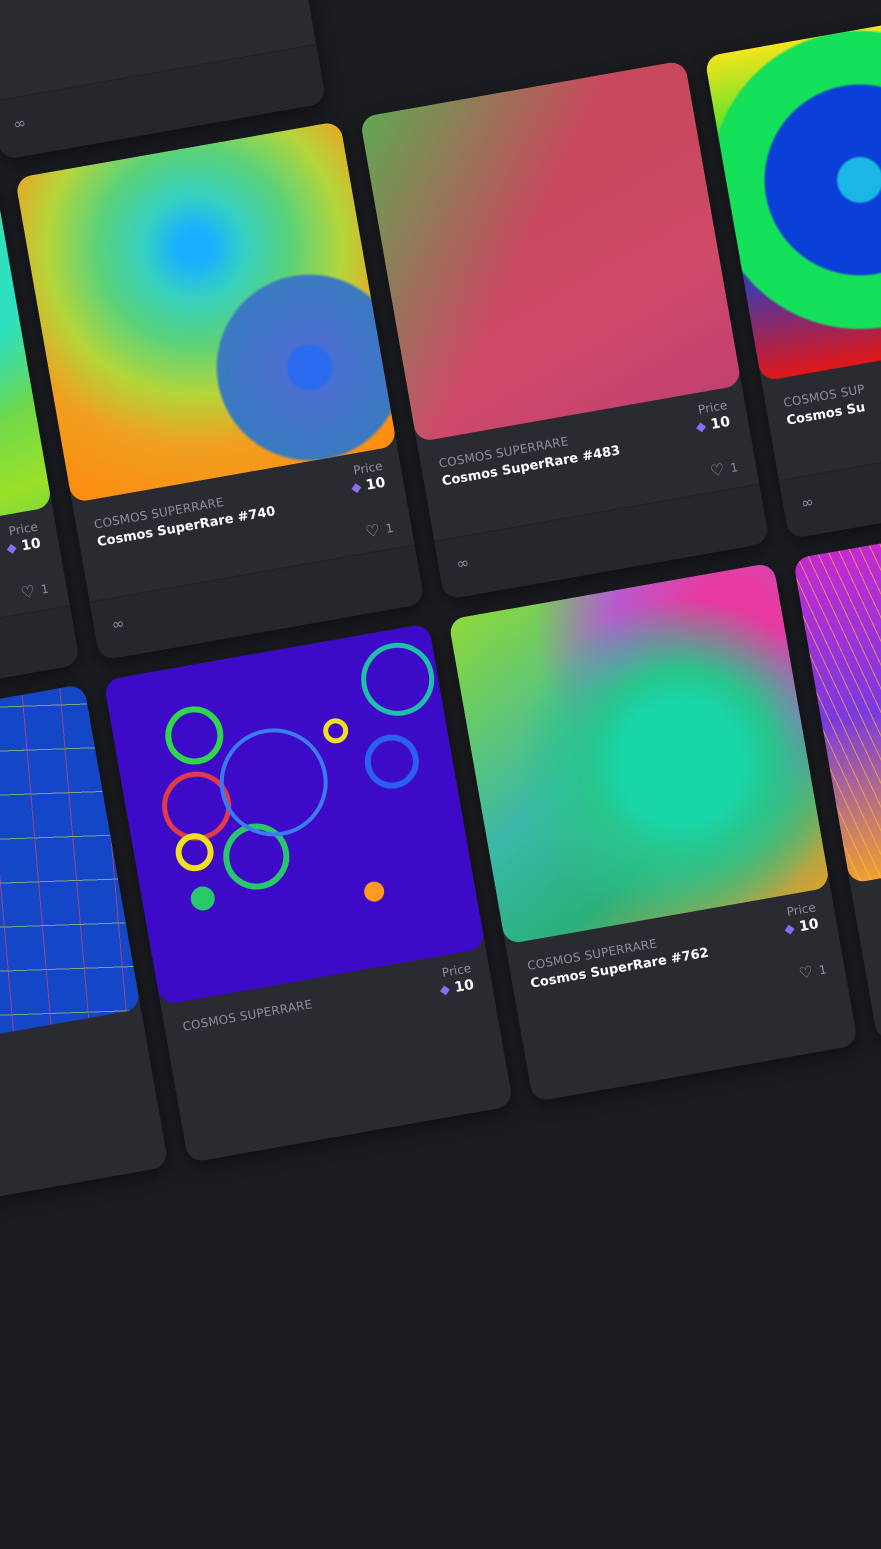 This screenshot has width=881, height=1549. What do you see at coordinates (248, 1015) in the screenshot?
I see `collection-name: COSMOS SUPERRARE` at bounding box center [248, 1015].